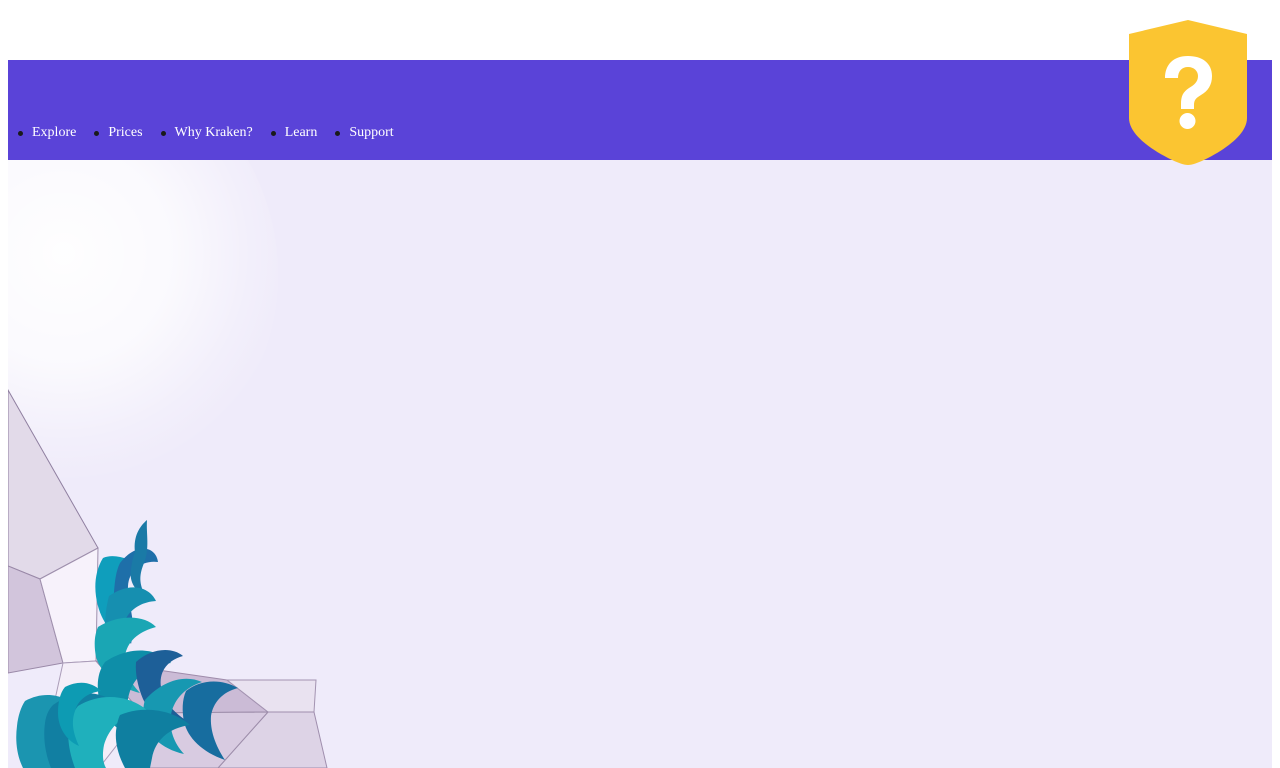 This screenshot has width=1280, height=768. Describe the element at coordinates (371, 133) in the screenshot. I see `nav-link-support: Support` at that location.